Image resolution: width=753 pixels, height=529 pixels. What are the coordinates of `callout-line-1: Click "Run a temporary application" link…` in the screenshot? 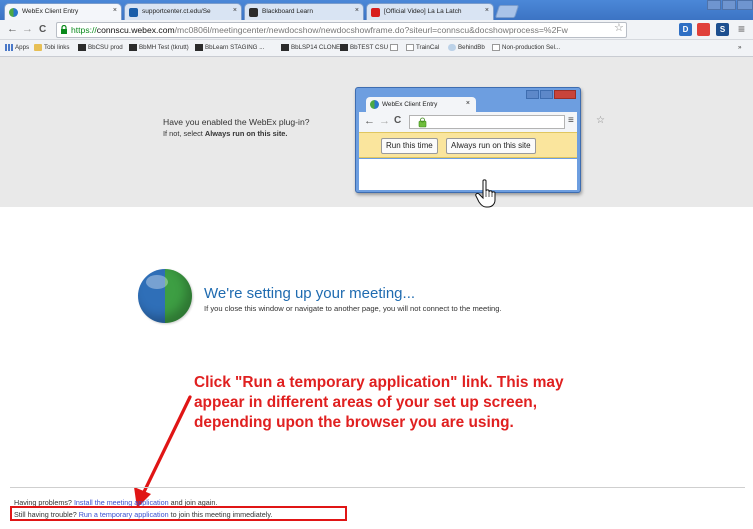 It's located at (379, 382).